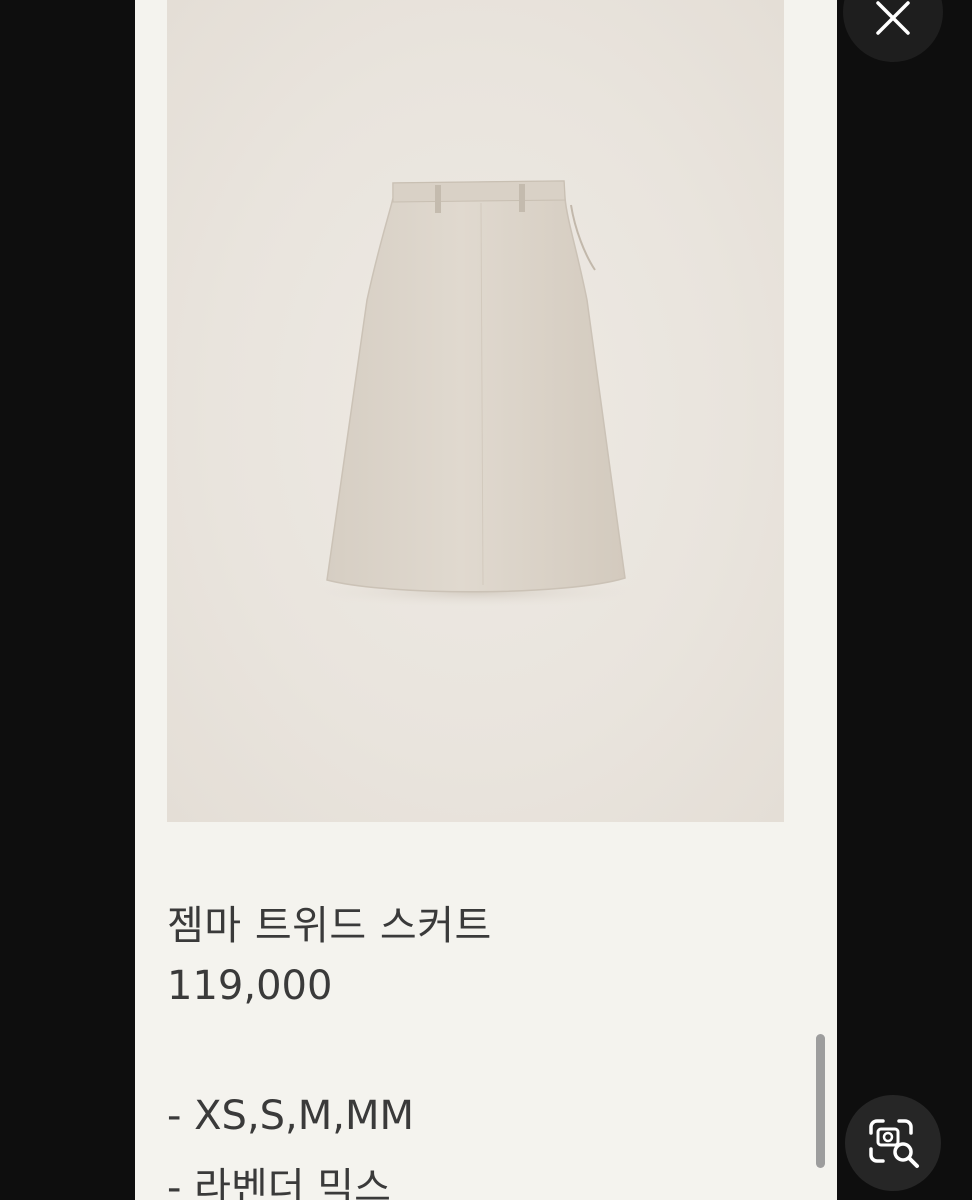  What do you see at coordinates (820, 1101) in the screenshot?
I see `scrollbar` at bounding box center [820, 1101].